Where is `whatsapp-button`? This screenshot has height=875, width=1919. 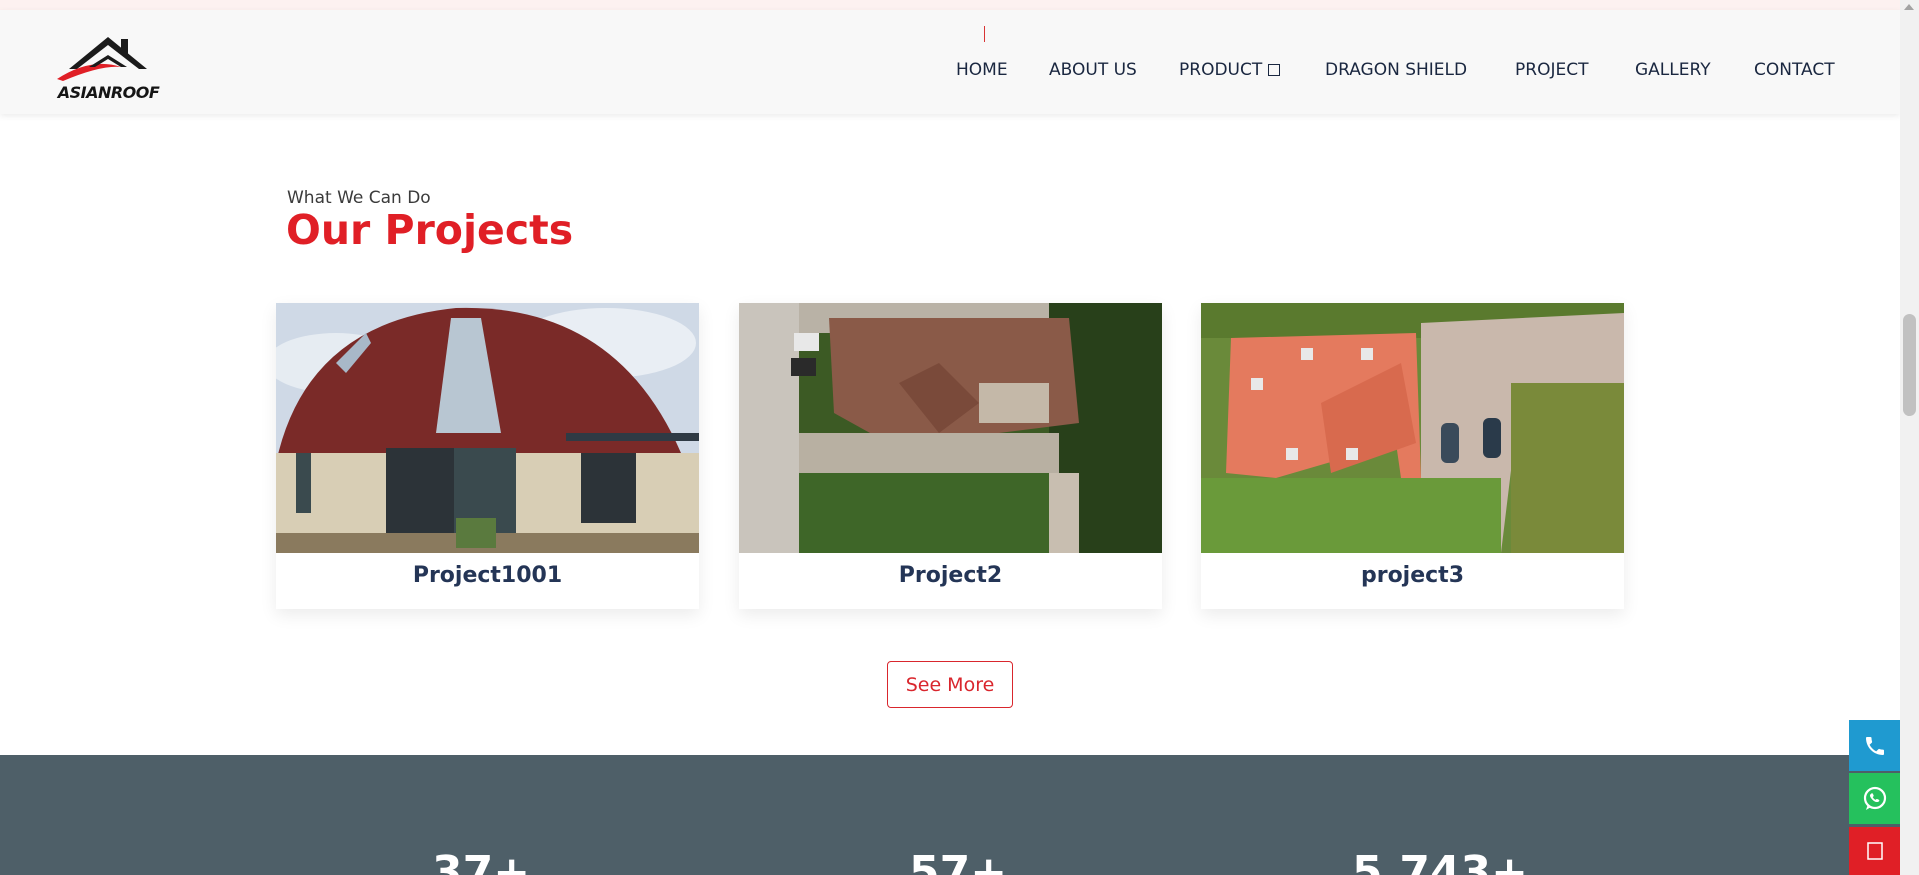
whatsapp-button is located at coordinates (1874, 798).